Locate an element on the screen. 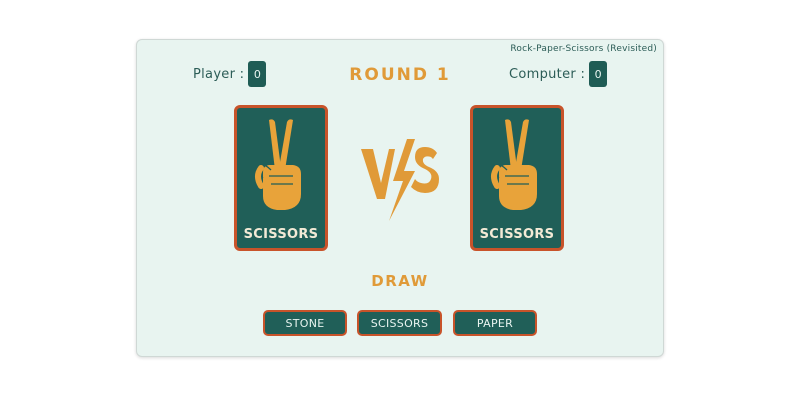  paper-button: PAPER is located at coordinates (495, 323).